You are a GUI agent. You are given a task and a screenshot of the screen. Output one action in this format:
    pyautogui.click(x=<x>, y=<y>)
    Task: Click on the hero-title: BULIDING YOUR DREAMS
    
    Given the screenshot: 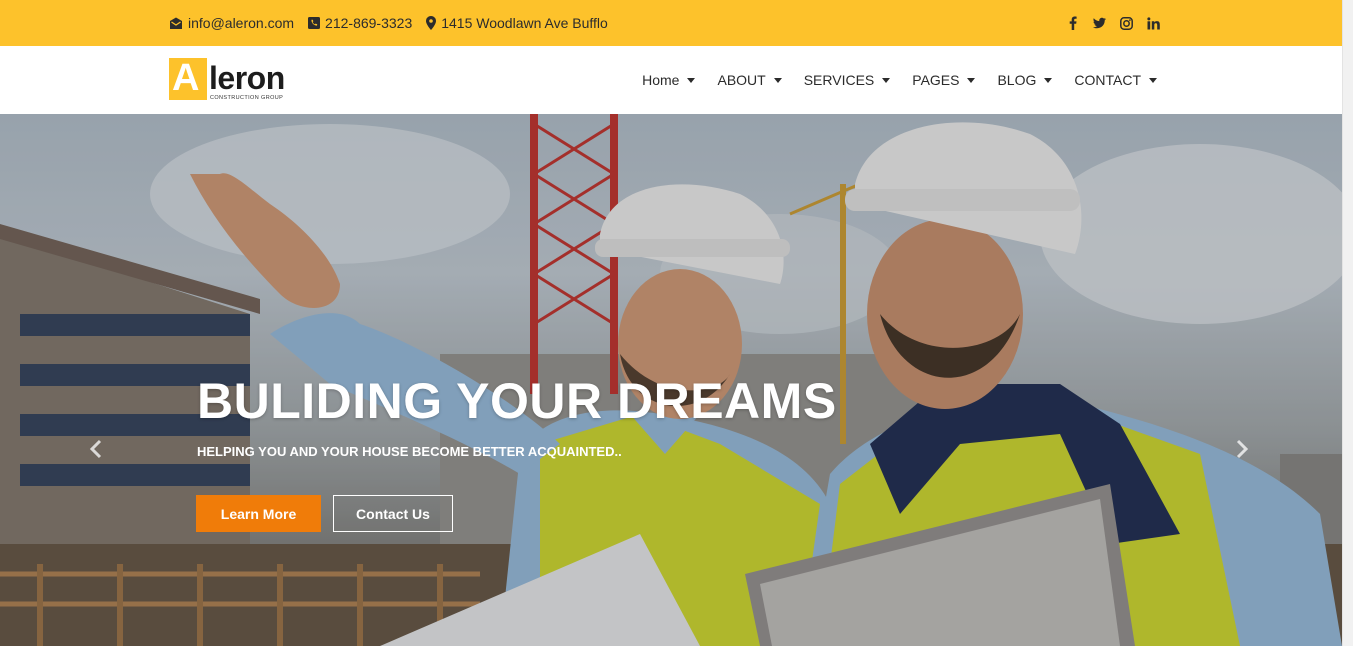 What is the action you would take?
    pyautogui.click(x=517, y=401)
    